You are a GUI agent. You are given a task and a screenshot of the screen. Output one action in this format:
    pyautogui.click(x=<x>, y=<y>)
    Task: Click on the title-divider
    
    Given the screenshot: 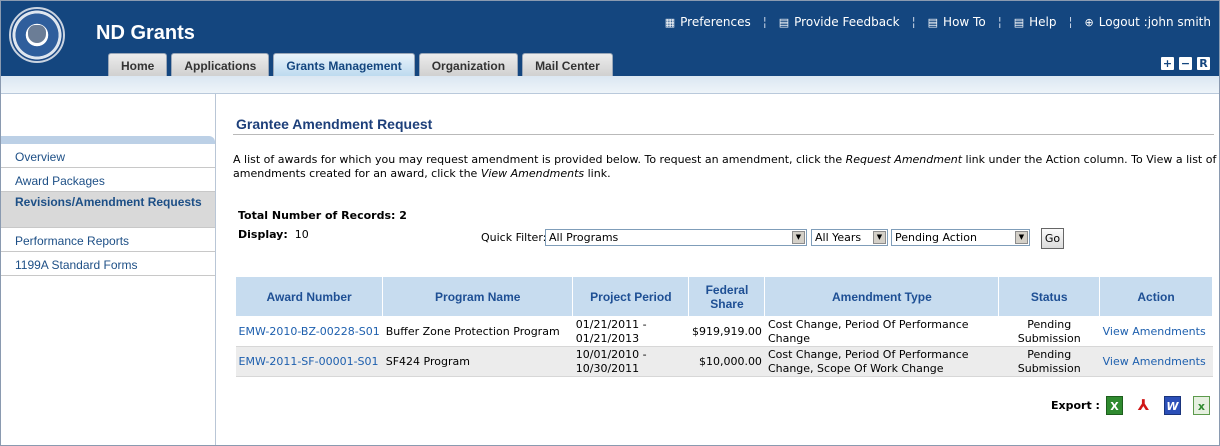 What is the action you would take?
    pyautogui.click(x=723, y=134)
    